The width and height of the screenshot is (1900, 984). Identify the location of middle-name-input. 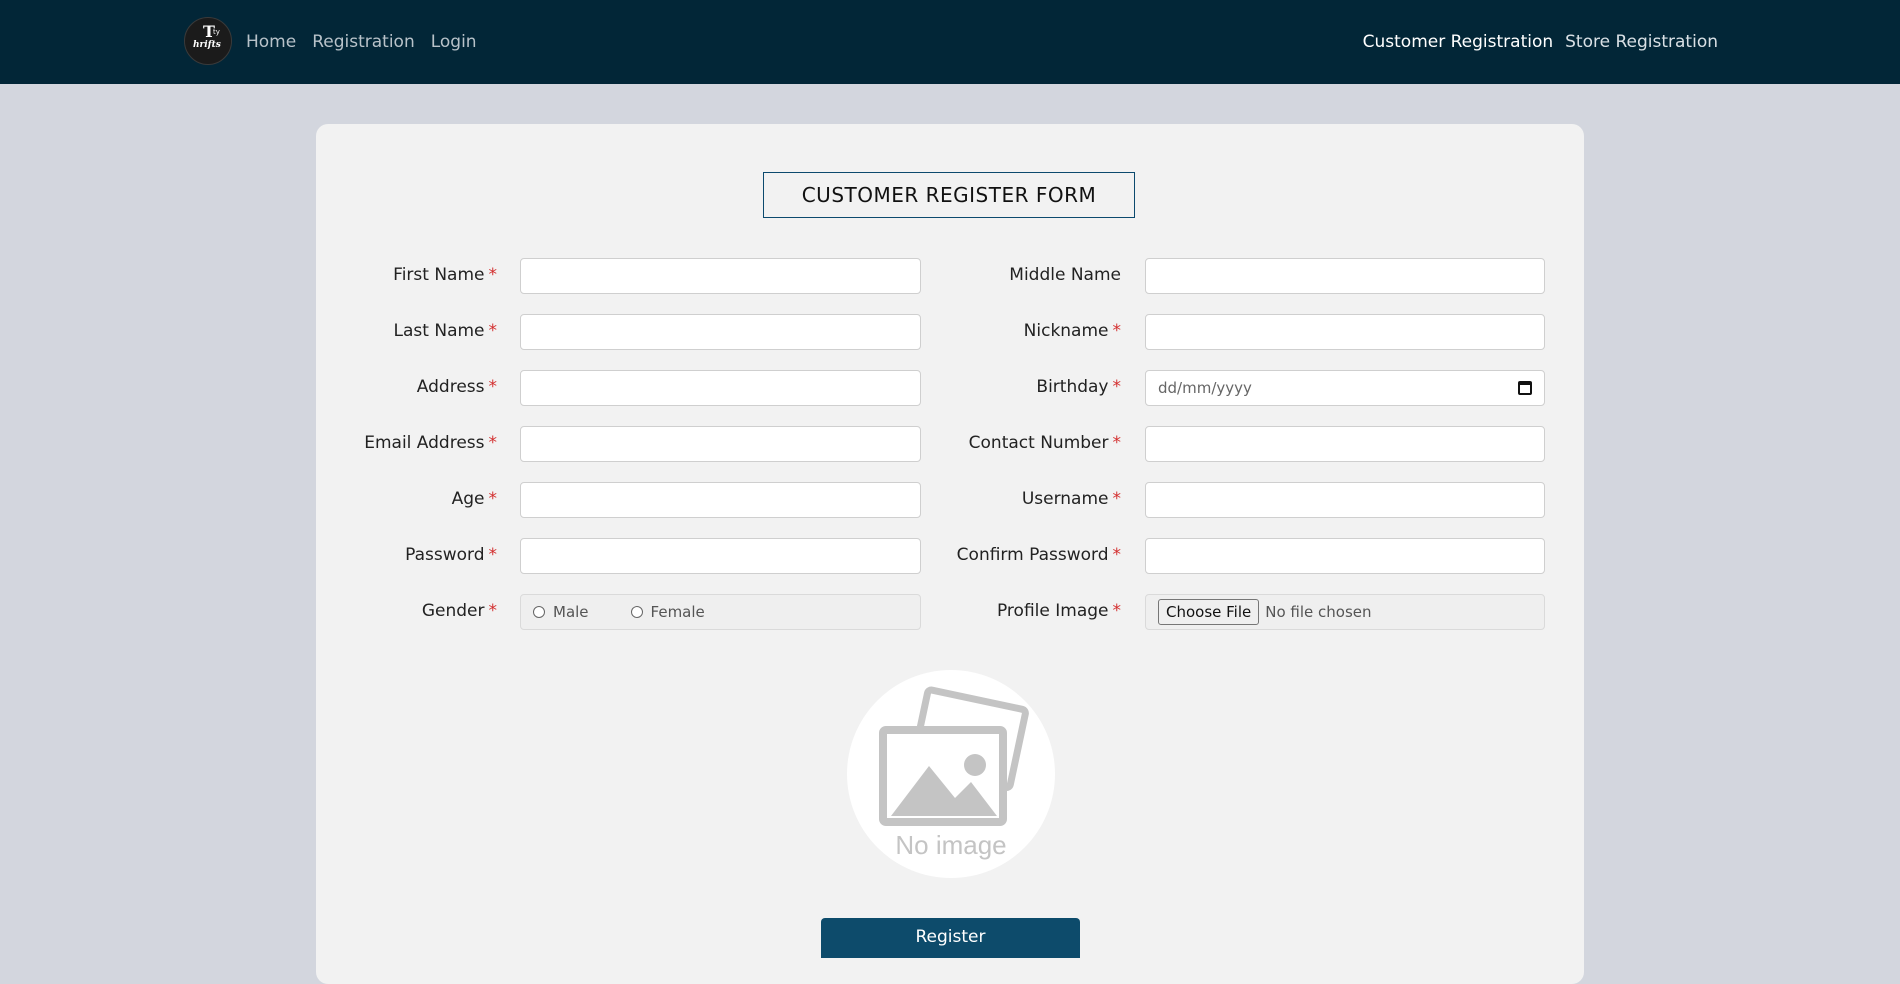
(1345, 276).